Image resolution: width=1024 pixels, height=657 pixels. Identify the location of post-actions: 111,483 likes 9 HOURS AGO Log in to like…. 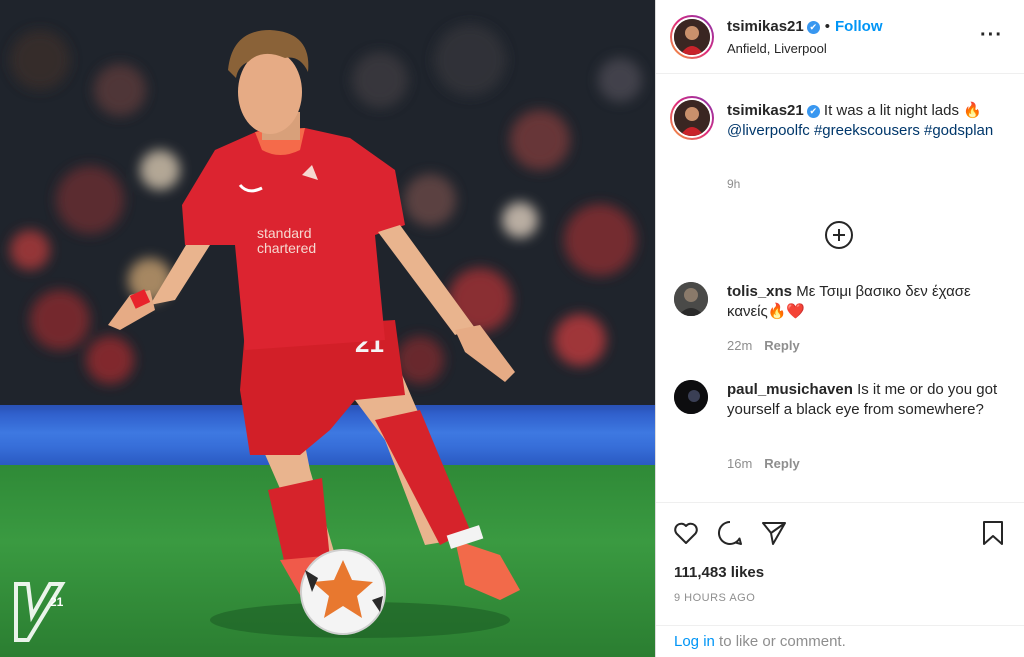
(840, 579).